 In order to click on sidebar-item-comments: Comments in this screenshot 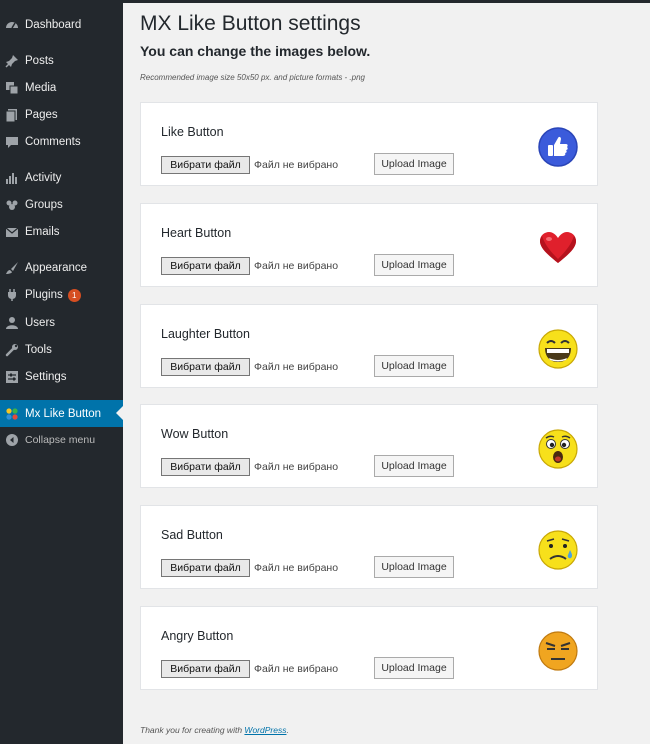, I will do `click(61, 142)`.